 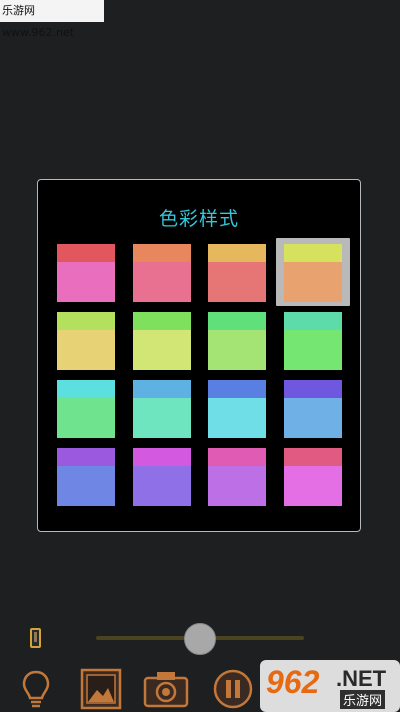 What do you see at coordinates (35, 638) in the screenshot?
I see `phone-icon` at bounding box center [35, 638].